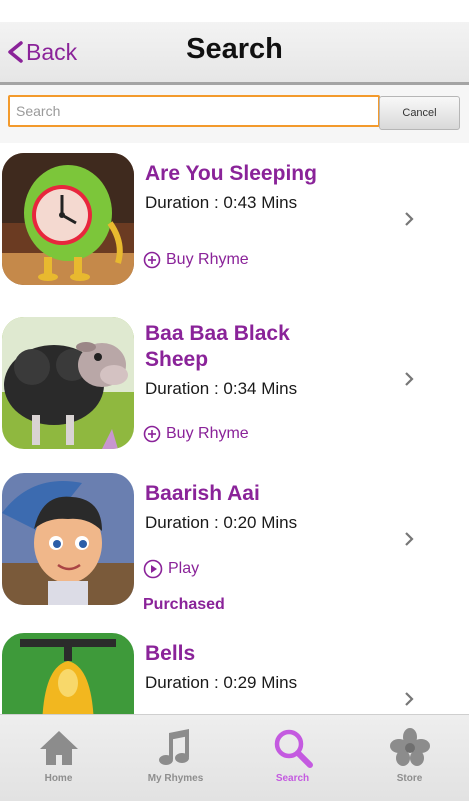 Image resolution: width=469 pixels, height=801 pixels. Describe the element at coordinates (409, 778) in the screenshot. I see `tab-label: Store` at that location.